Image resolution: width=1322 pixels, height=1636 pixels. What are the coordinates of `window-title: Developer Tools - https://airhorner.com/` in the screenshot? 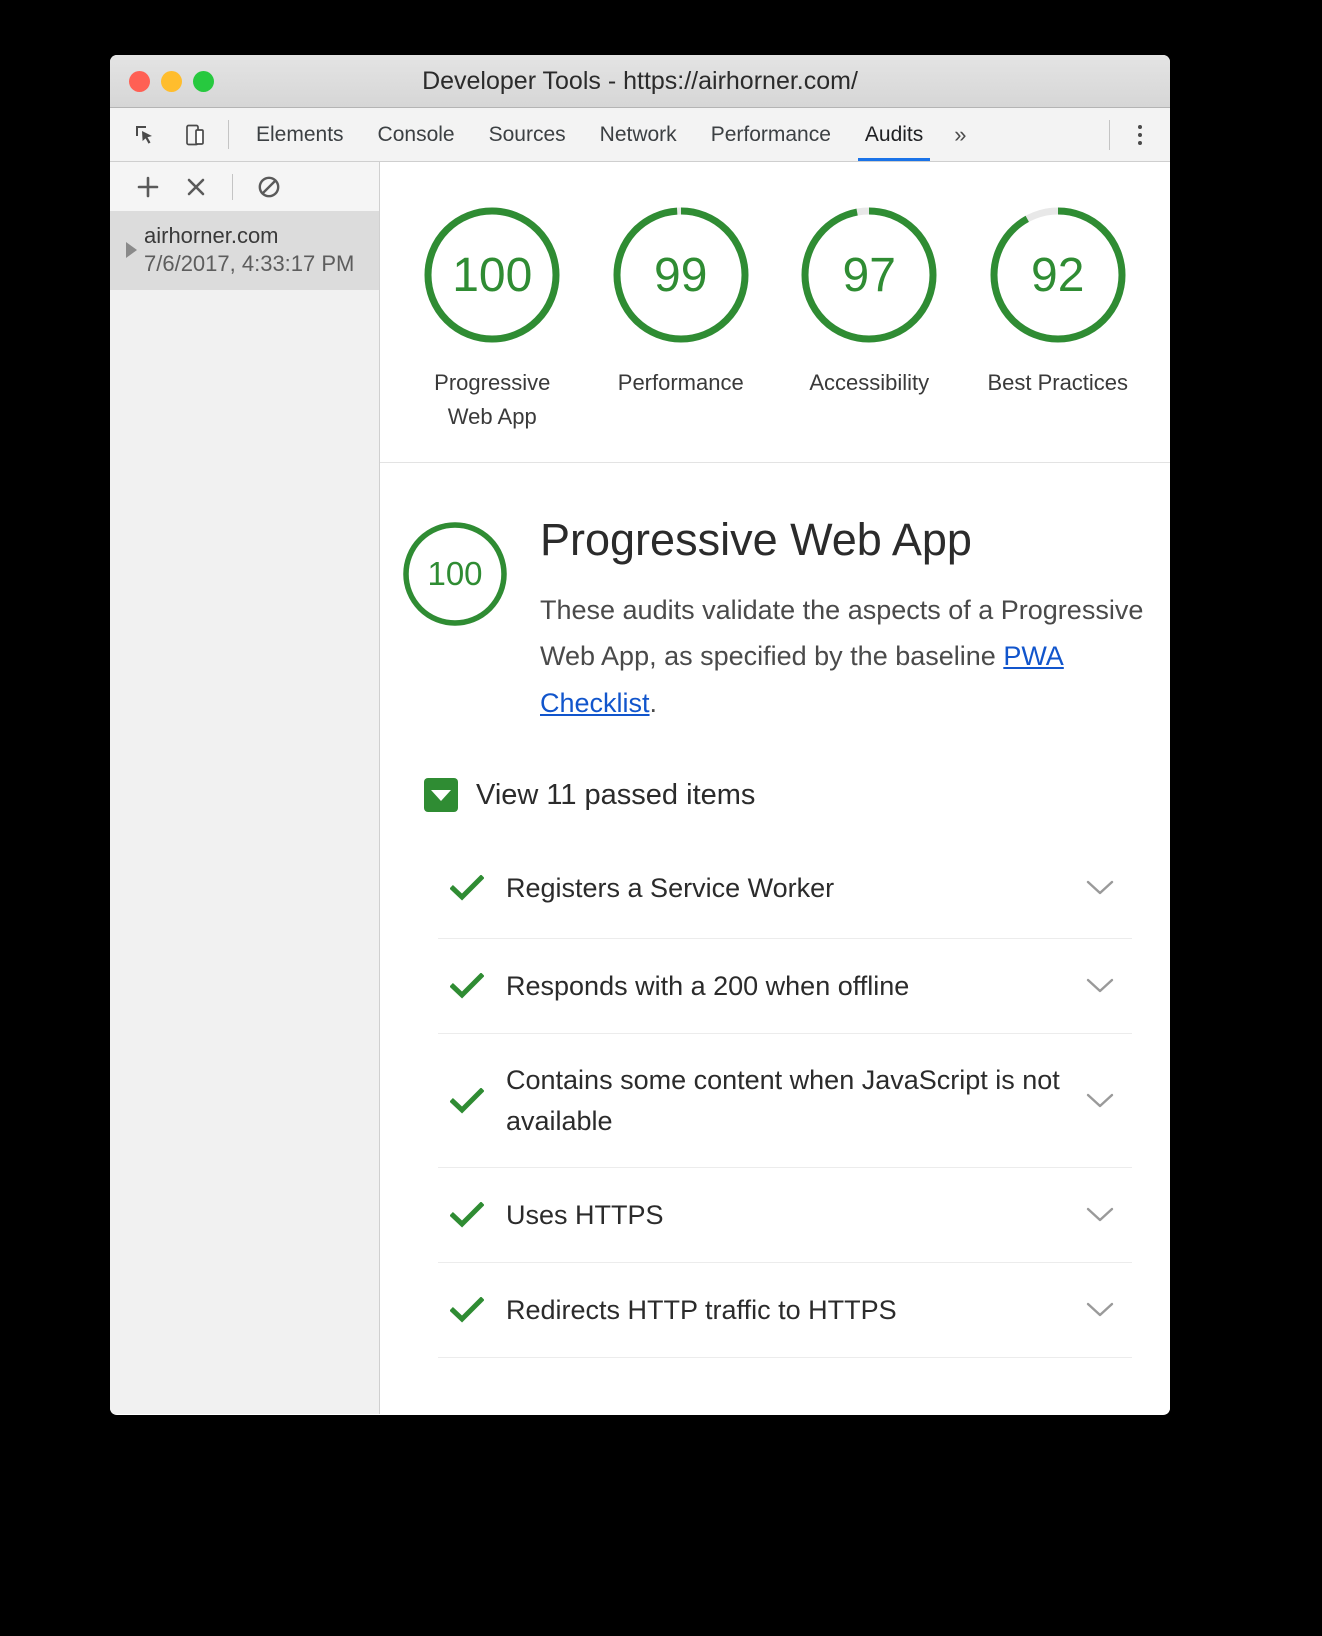 It's located at (640, 80).